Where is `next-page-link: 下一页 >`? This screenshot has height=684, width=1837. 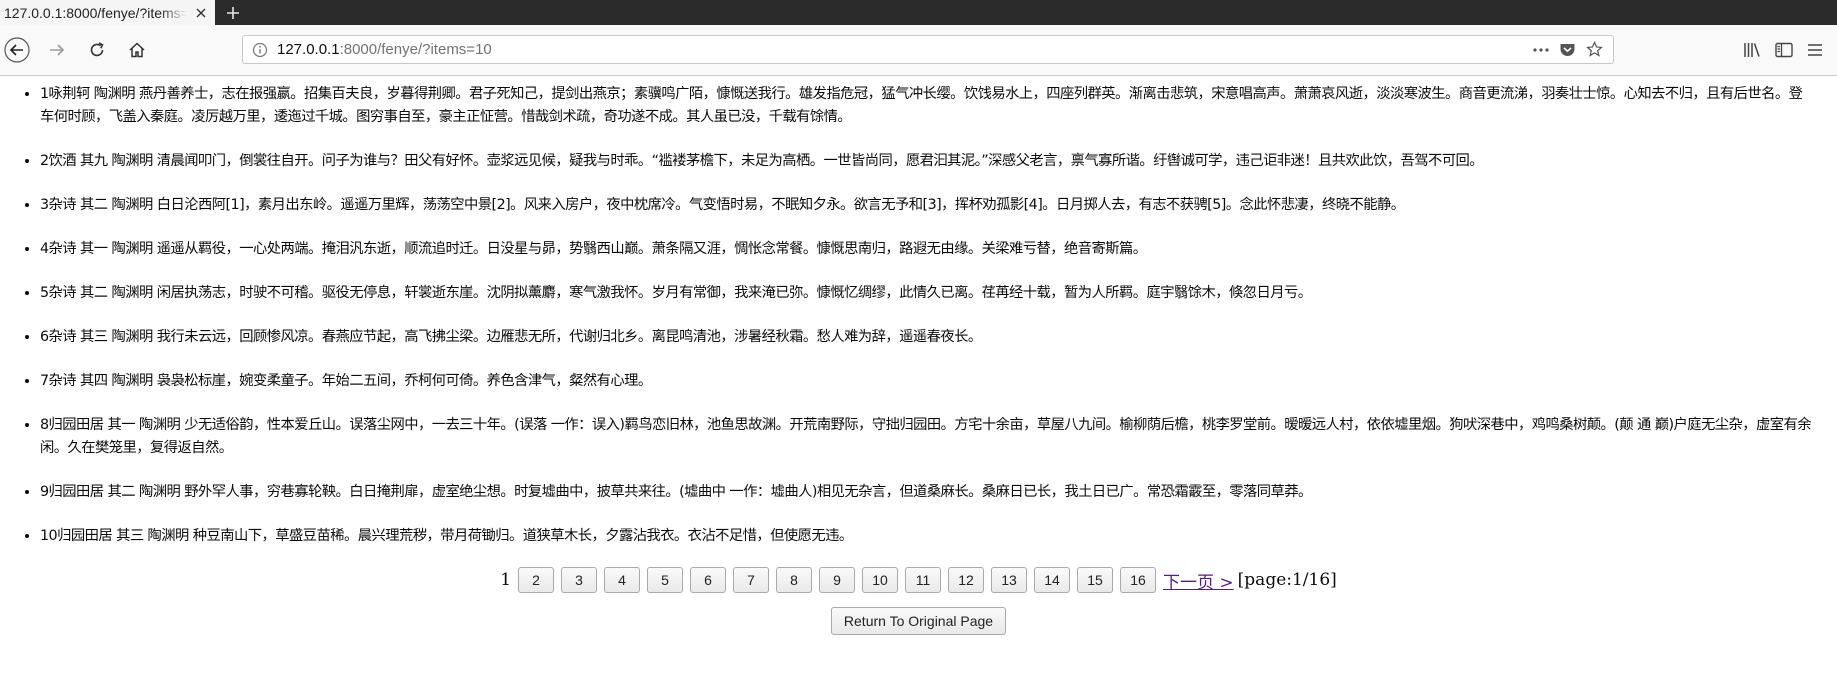 next-page-link: 下一页 > is located at coordinates (1198, 580).